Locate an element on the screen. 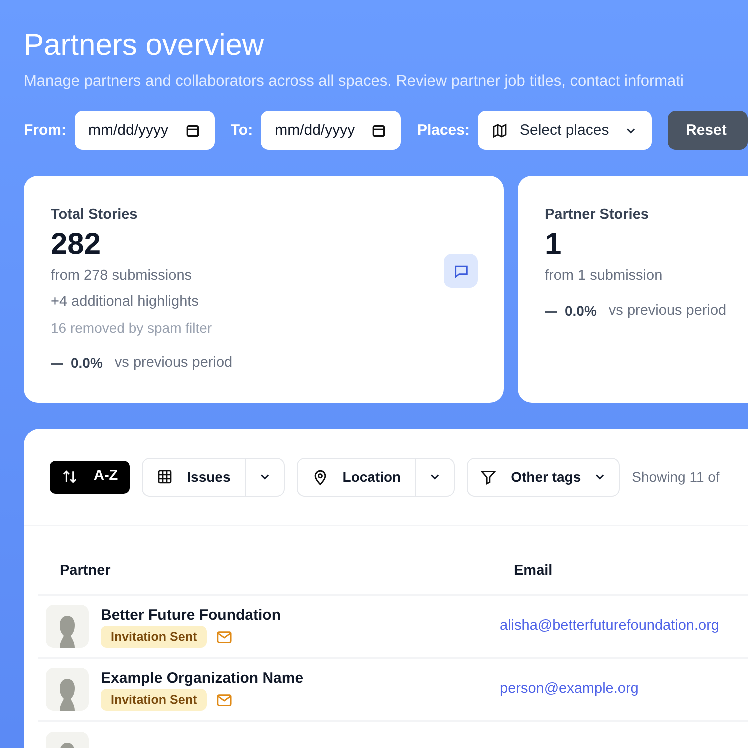 The height and width of the screenshot is (748, 748). column-header: Partner is located at coordinates (86, 571).